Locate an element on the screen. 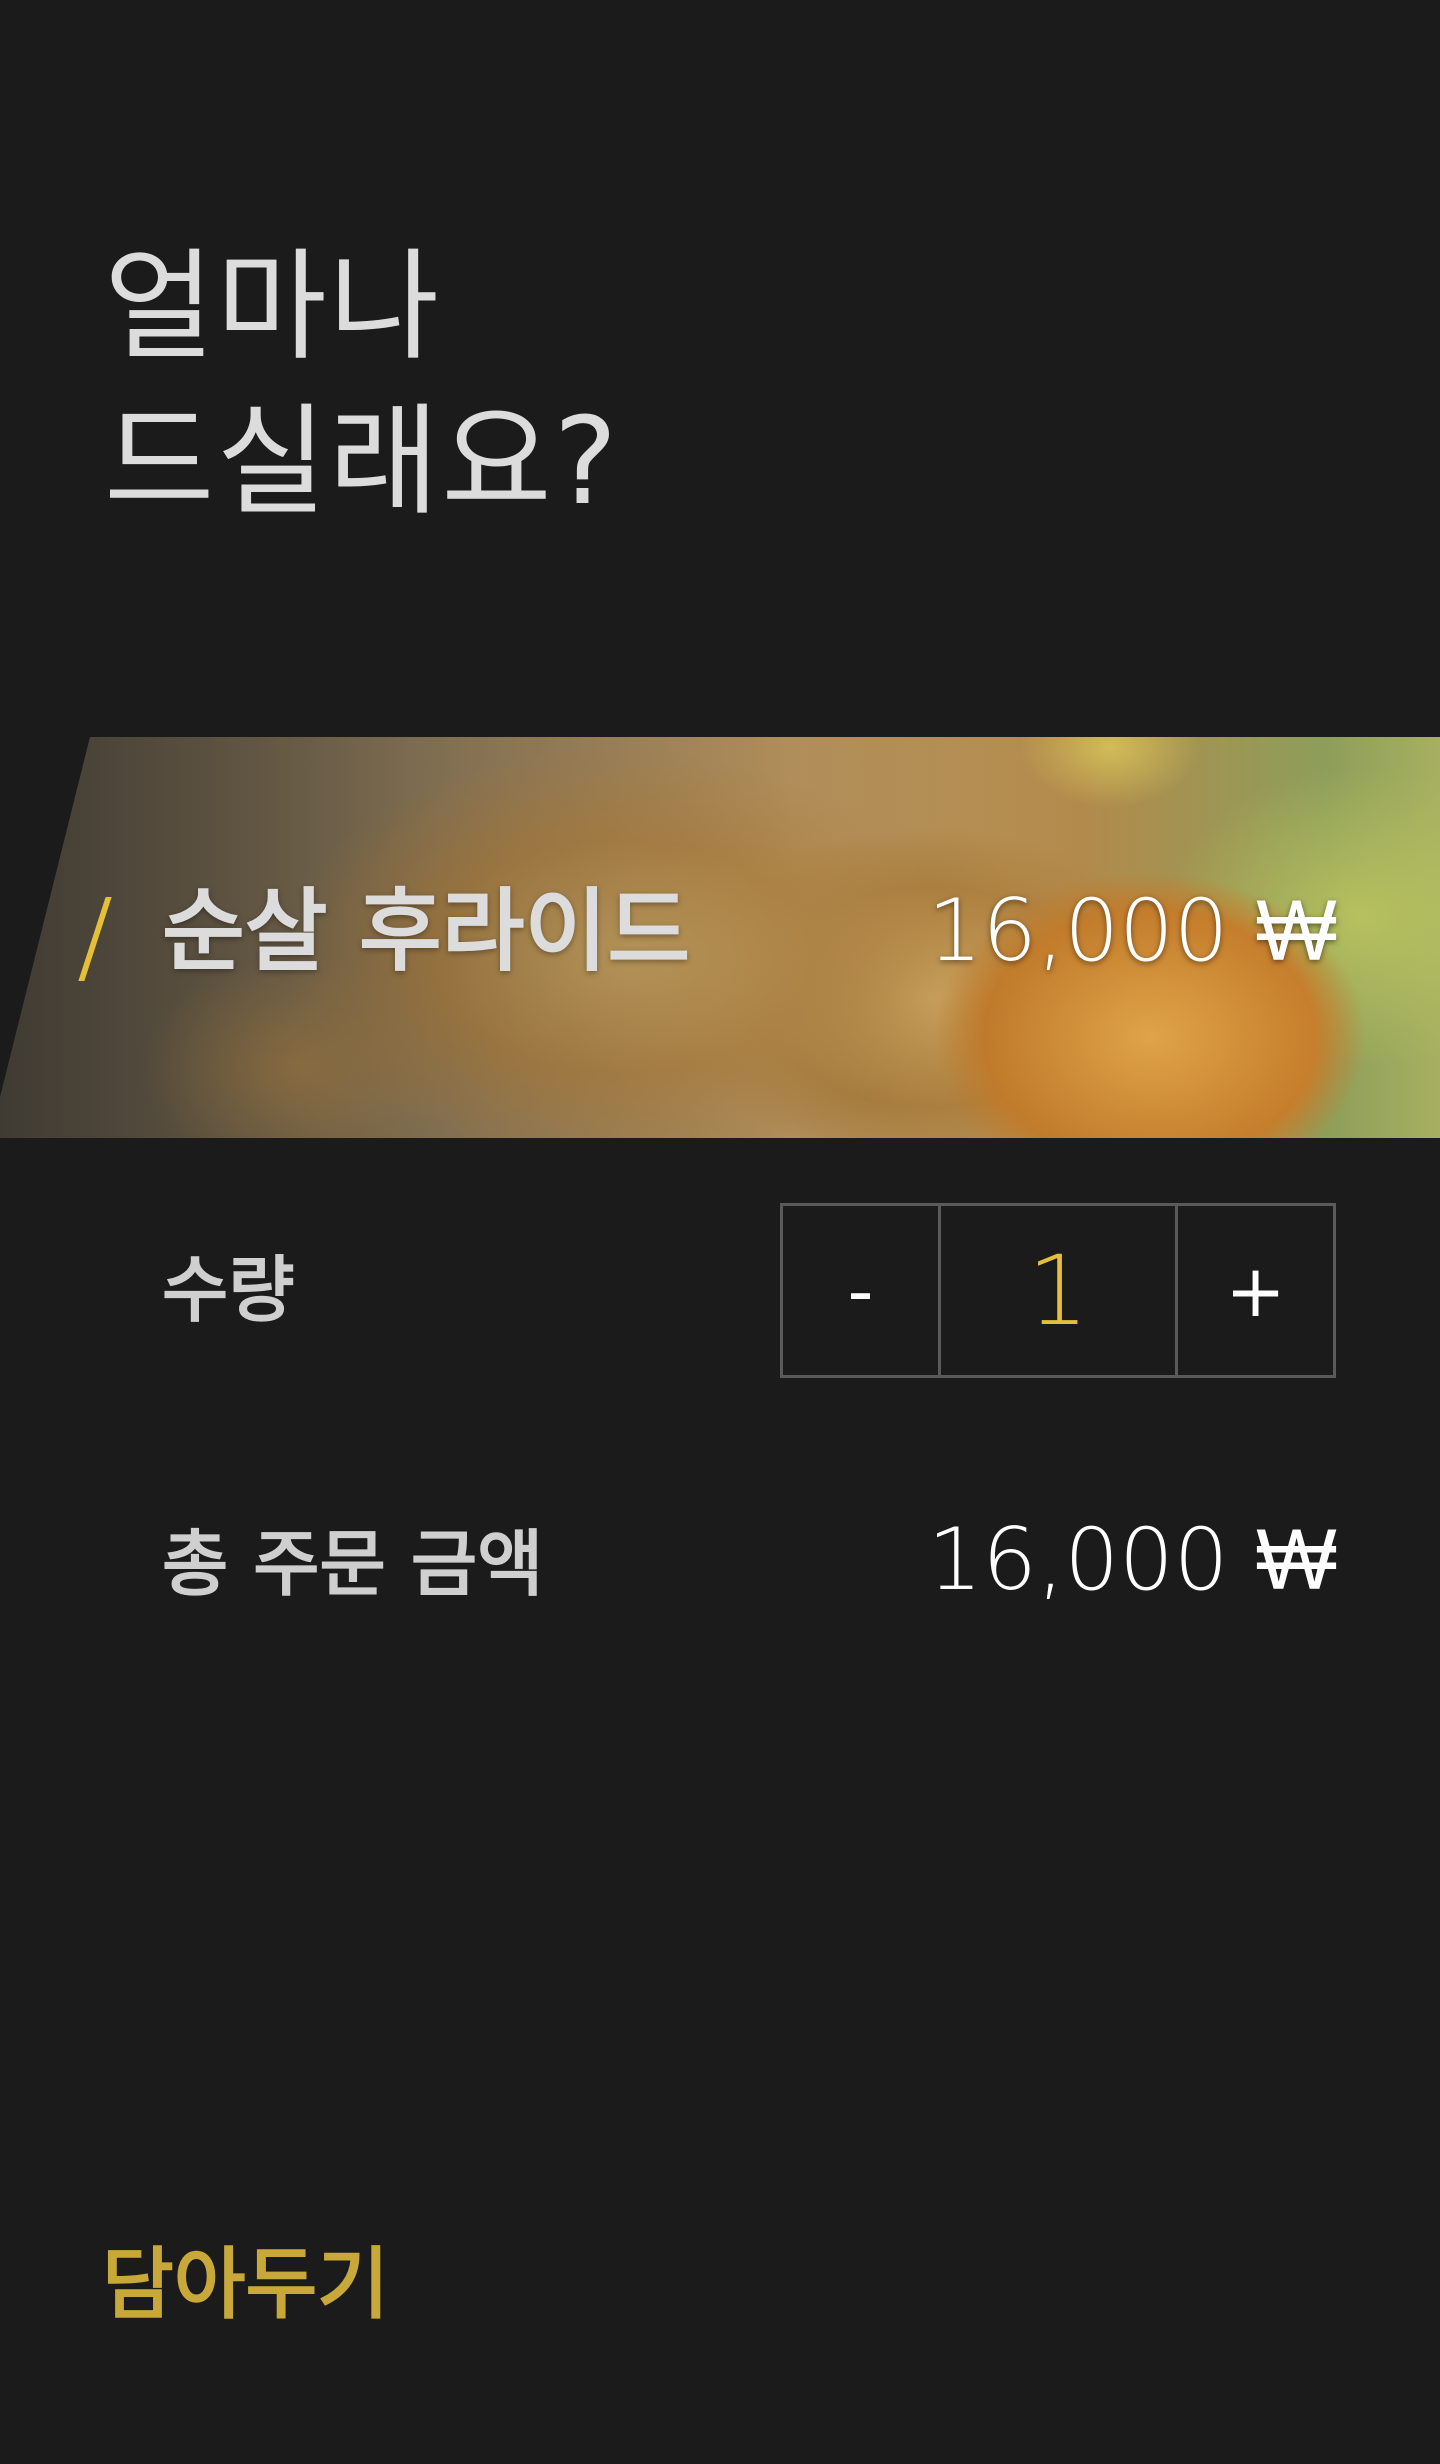 This screenshot has width=1440, height=2464. quantity-value: 1 is located at coordinates (1058, 1290).